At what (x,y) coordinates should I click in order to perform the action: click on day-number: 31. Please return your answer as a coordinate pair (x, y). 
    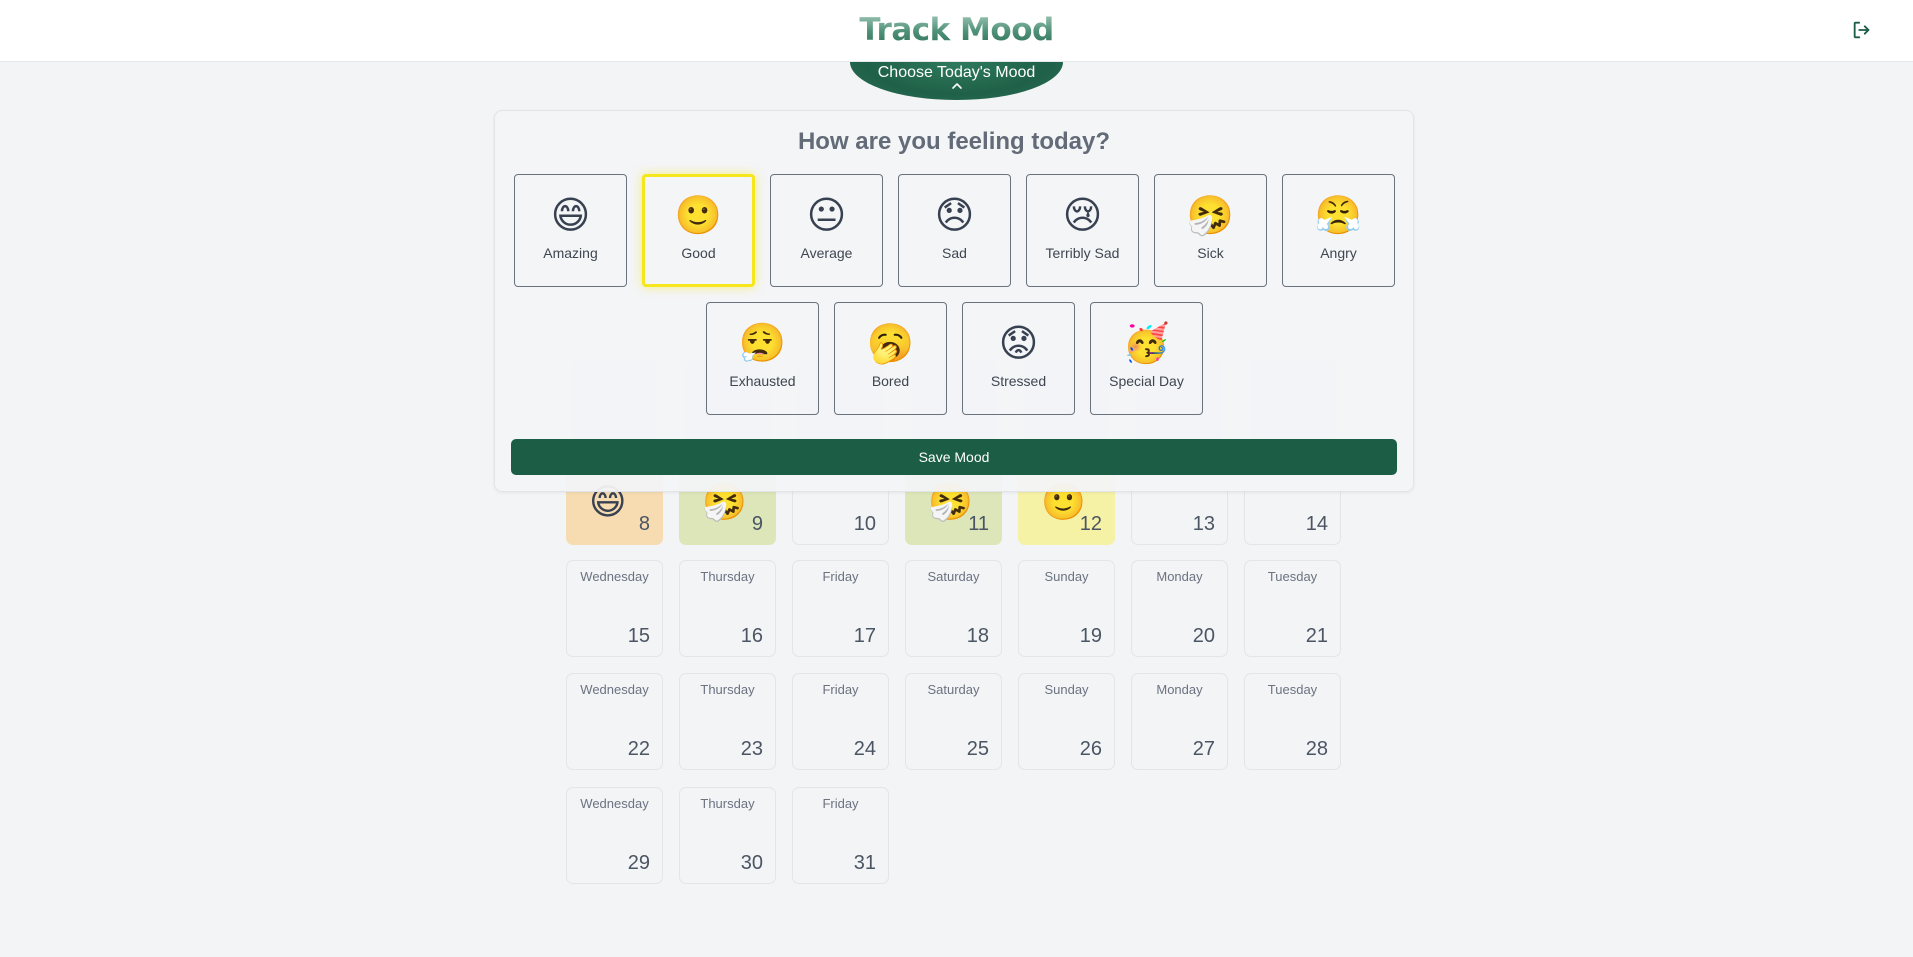
    Looking at the image, I should click on (864, 863).